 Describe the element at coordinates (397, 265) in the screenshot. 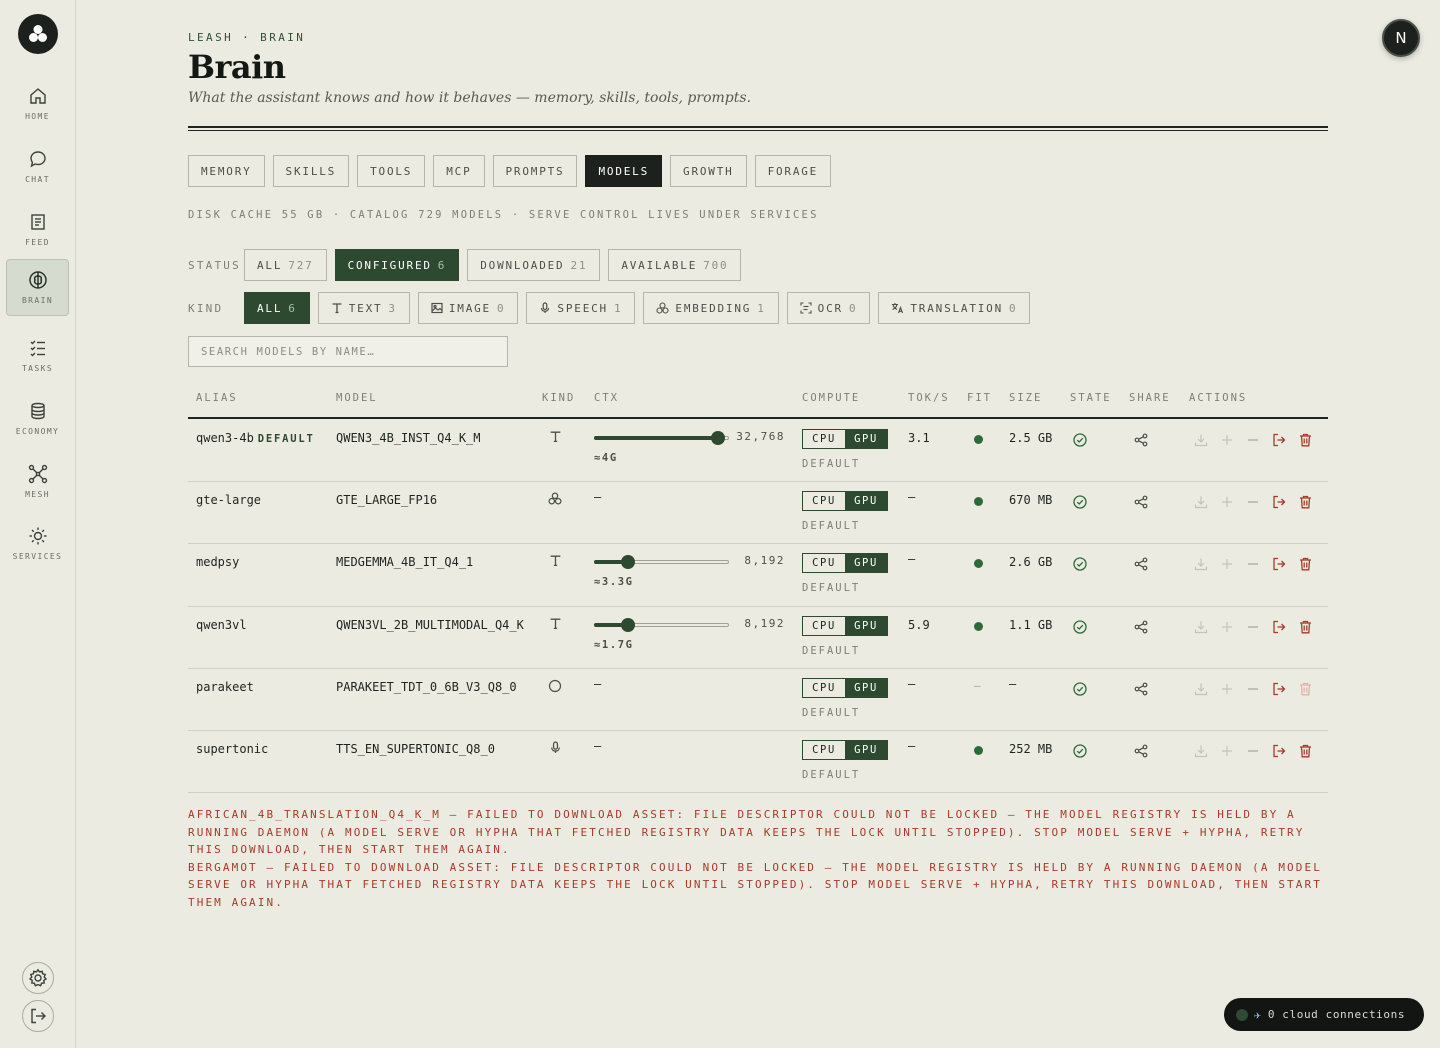

I see `status-chip-configured: CONFIGURED 6` at that location.